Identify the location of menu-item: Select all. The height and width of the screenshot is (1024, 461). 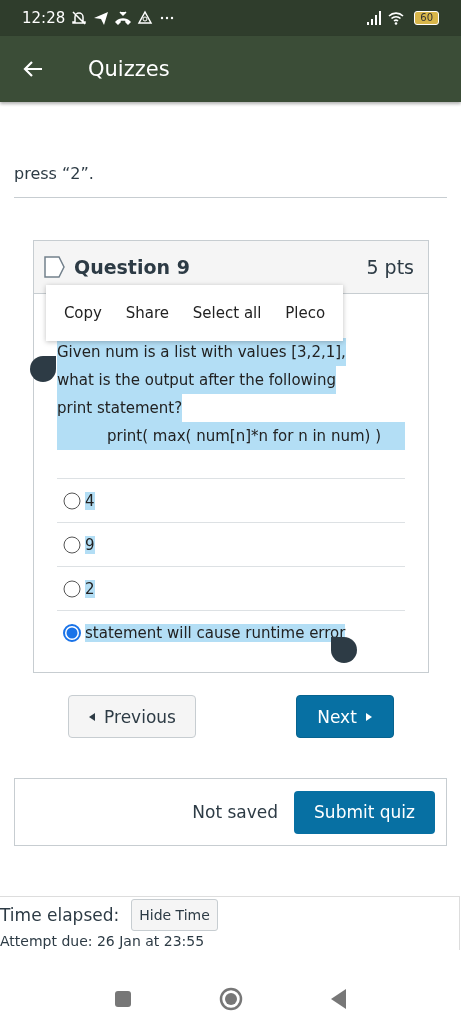
(227, 313).